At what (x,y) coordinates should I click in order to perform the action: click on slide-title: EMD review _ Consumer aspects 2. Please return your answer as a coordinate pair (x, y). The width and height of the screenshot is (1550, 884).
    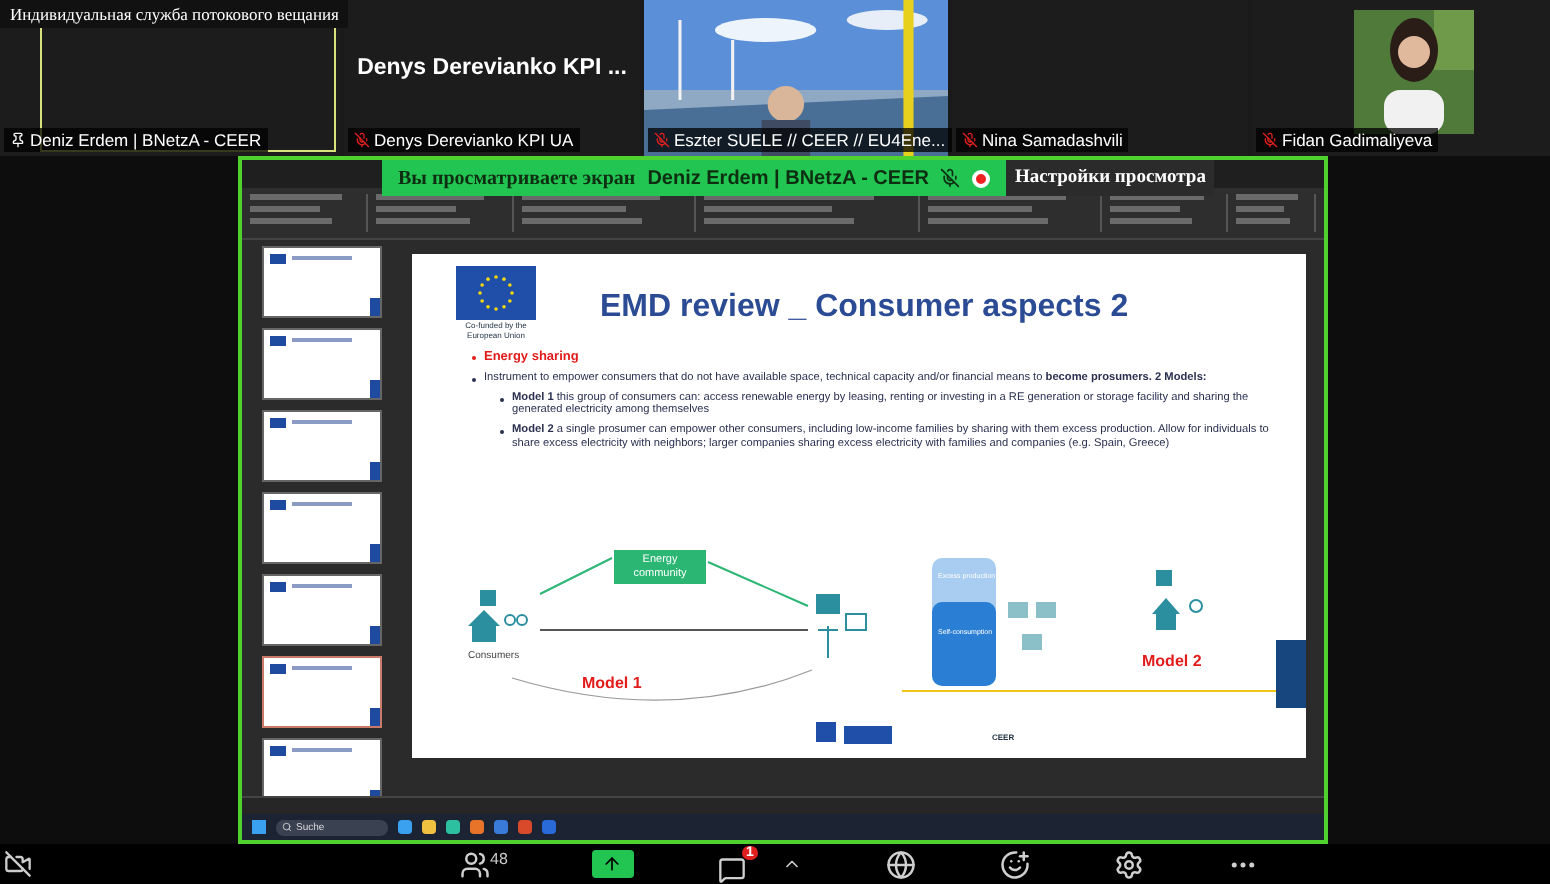
    Looking at the image, I should click on (864, 308).